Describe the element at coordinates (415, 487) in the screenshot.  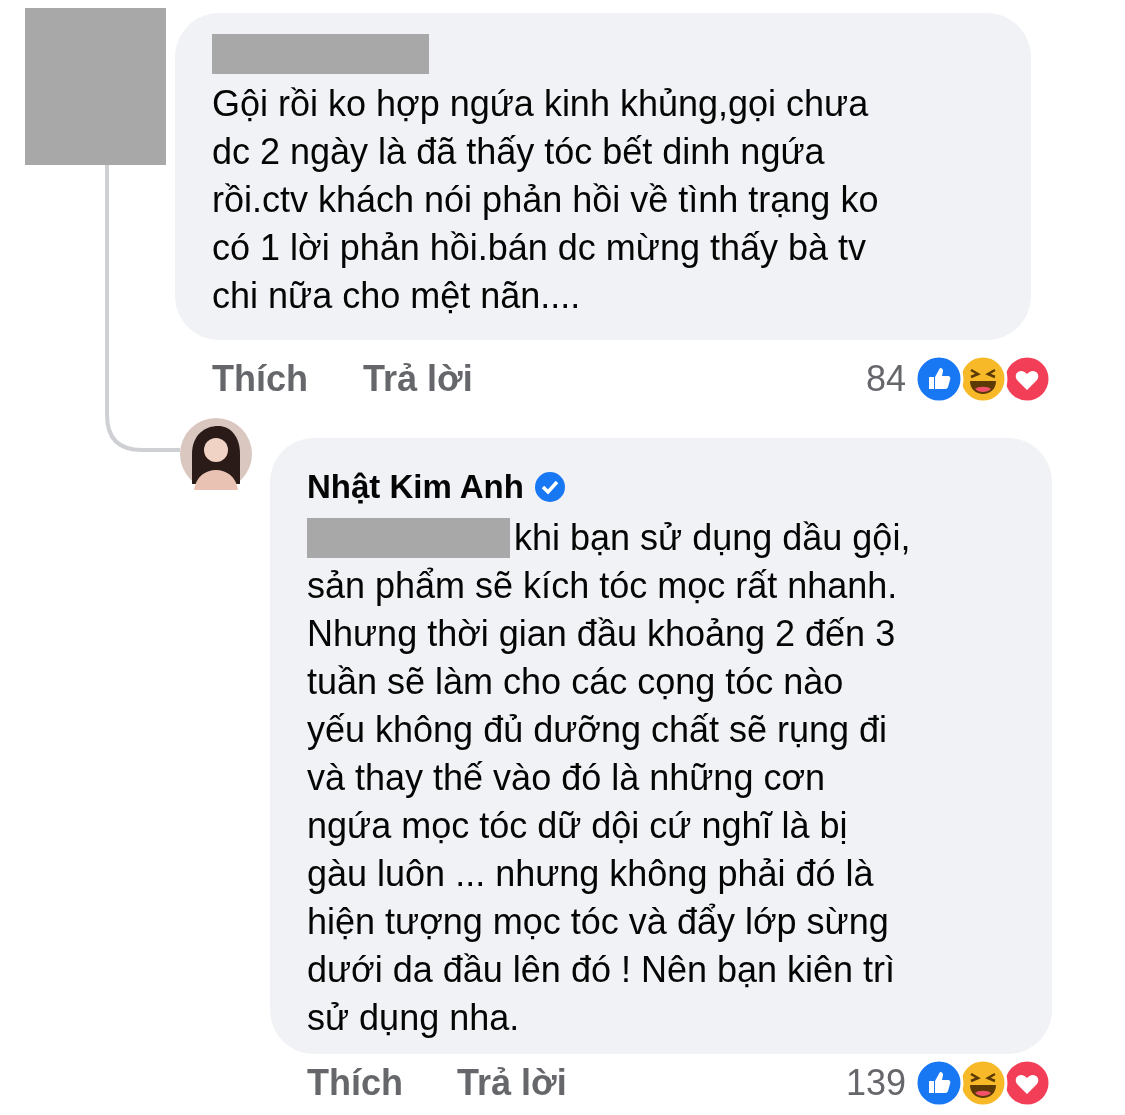
I see `author-name: Nhật Kim Anh` at that location.